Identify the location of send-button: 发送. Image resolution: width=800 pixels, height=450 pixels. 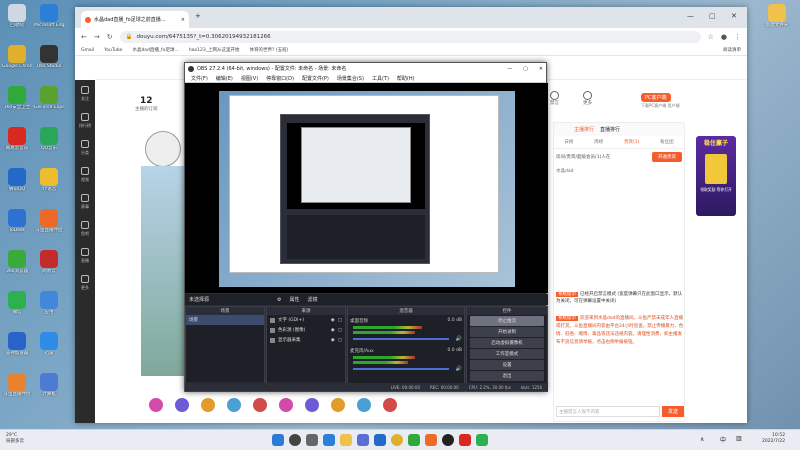
(672, 411).